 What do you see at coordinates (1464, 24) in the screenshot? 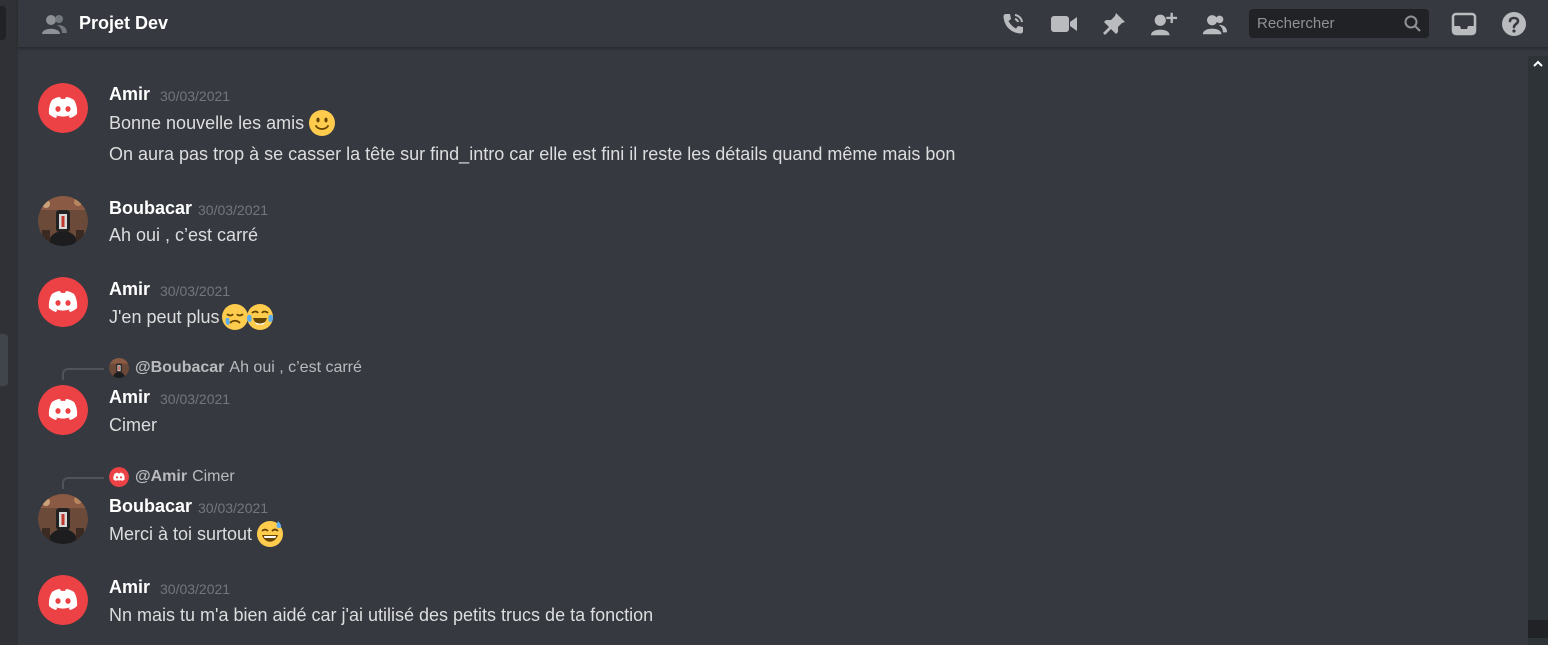
I see `inbox-icon` at bounding box center [1464, 24].